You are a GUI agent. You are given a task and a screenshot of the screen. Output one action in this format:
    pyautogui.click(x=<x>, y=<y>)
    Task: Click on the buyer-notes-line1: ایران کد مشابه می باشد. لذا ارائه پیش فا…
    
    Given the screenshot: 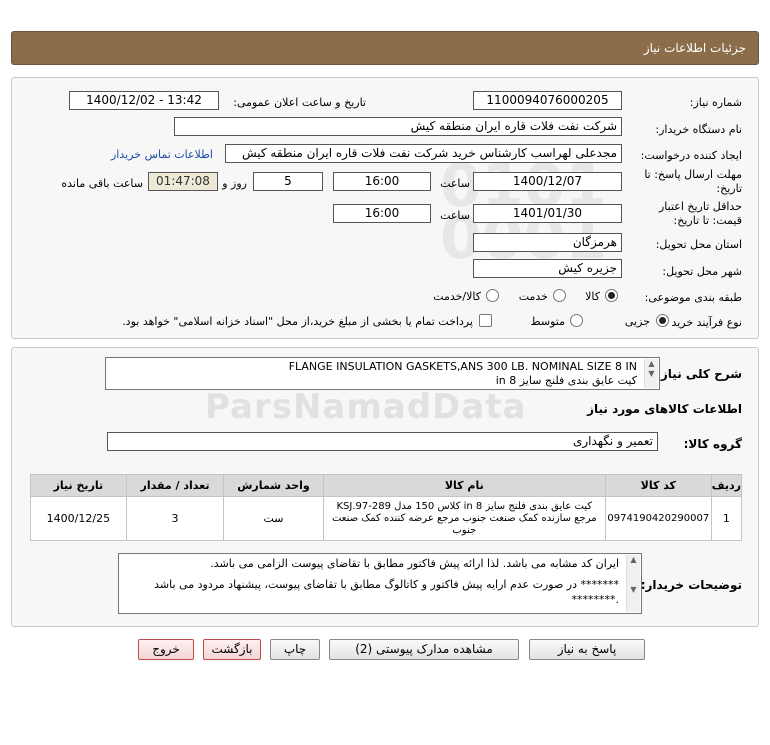 What is the action you would take?
    pyautogui.click(x=414, y=563)
    